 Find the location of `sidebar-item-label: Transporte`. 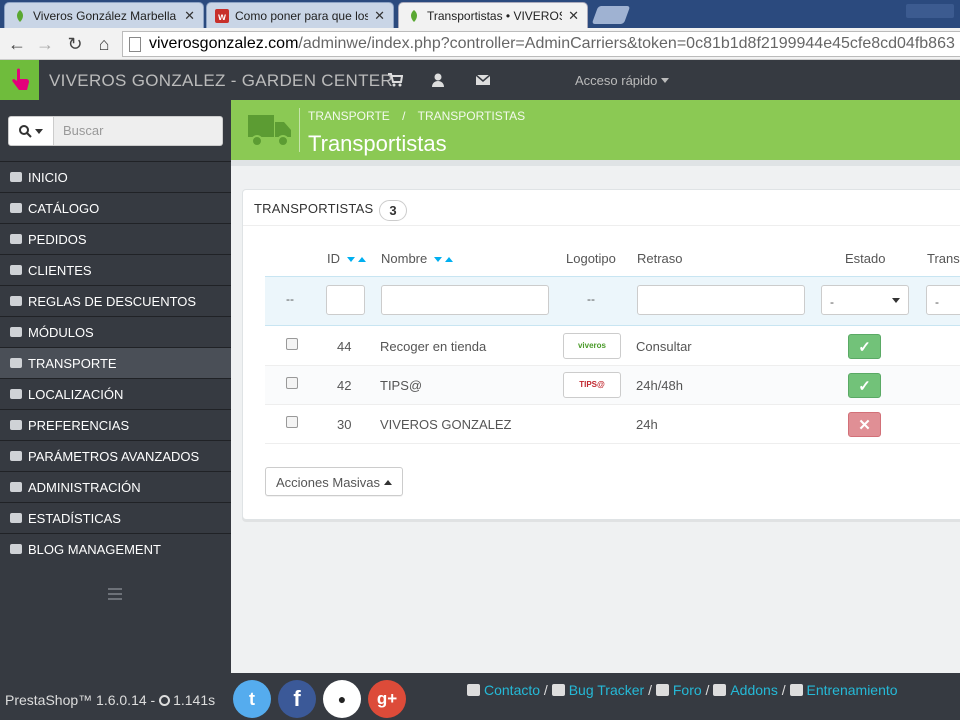

sidebar-item-label: Transporte is located at coordinates (72, 363).